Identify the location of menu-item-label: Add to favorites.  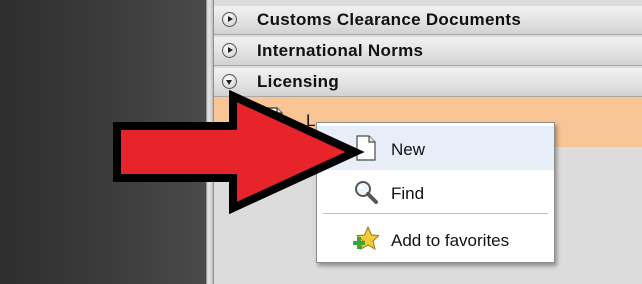
(450, 240).